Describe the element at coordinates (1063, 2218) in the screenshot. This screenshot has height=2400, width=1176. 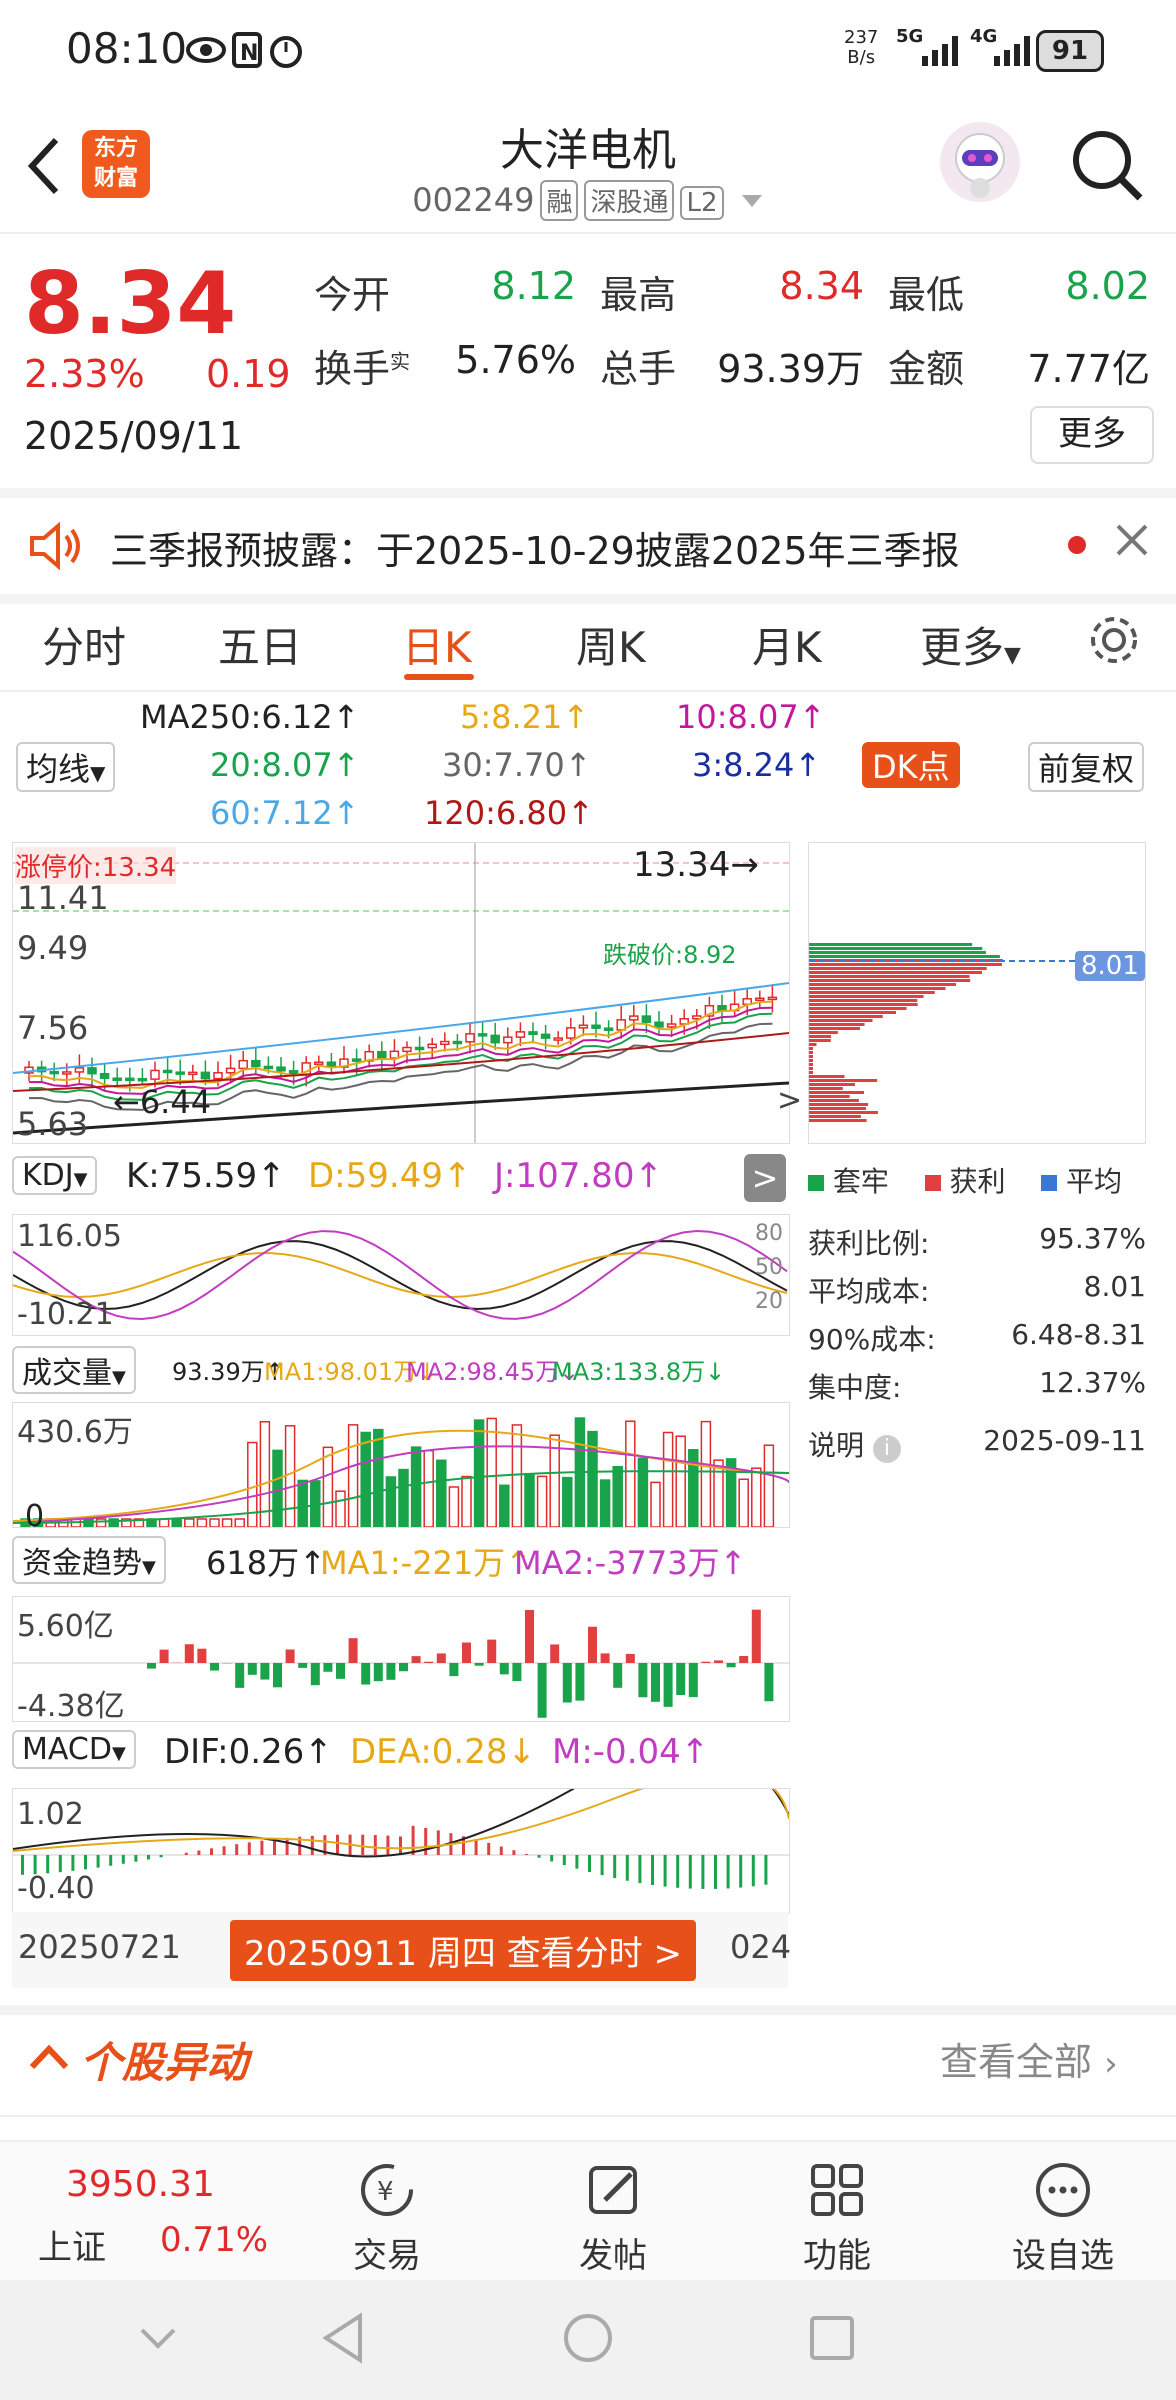
I see `nav-add-watchlist: 设自选` at that location.